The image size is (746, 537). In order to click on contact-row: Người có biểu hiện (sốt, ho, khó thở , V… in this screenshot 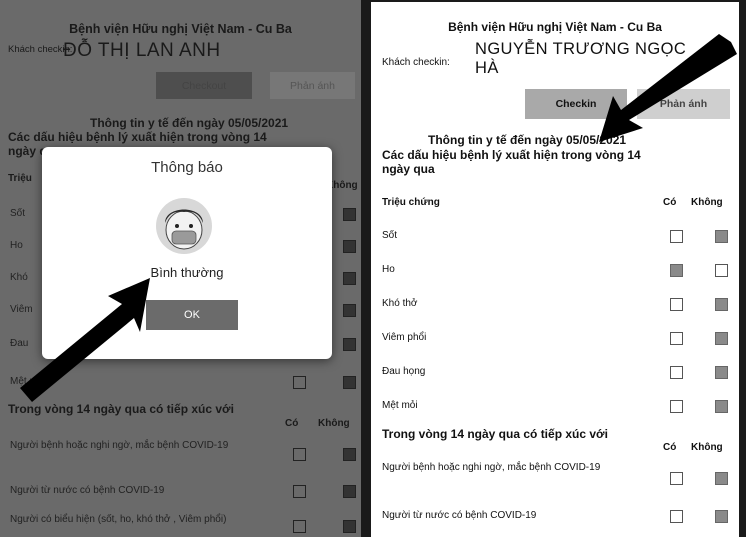, I will do `click(183, 523)`.